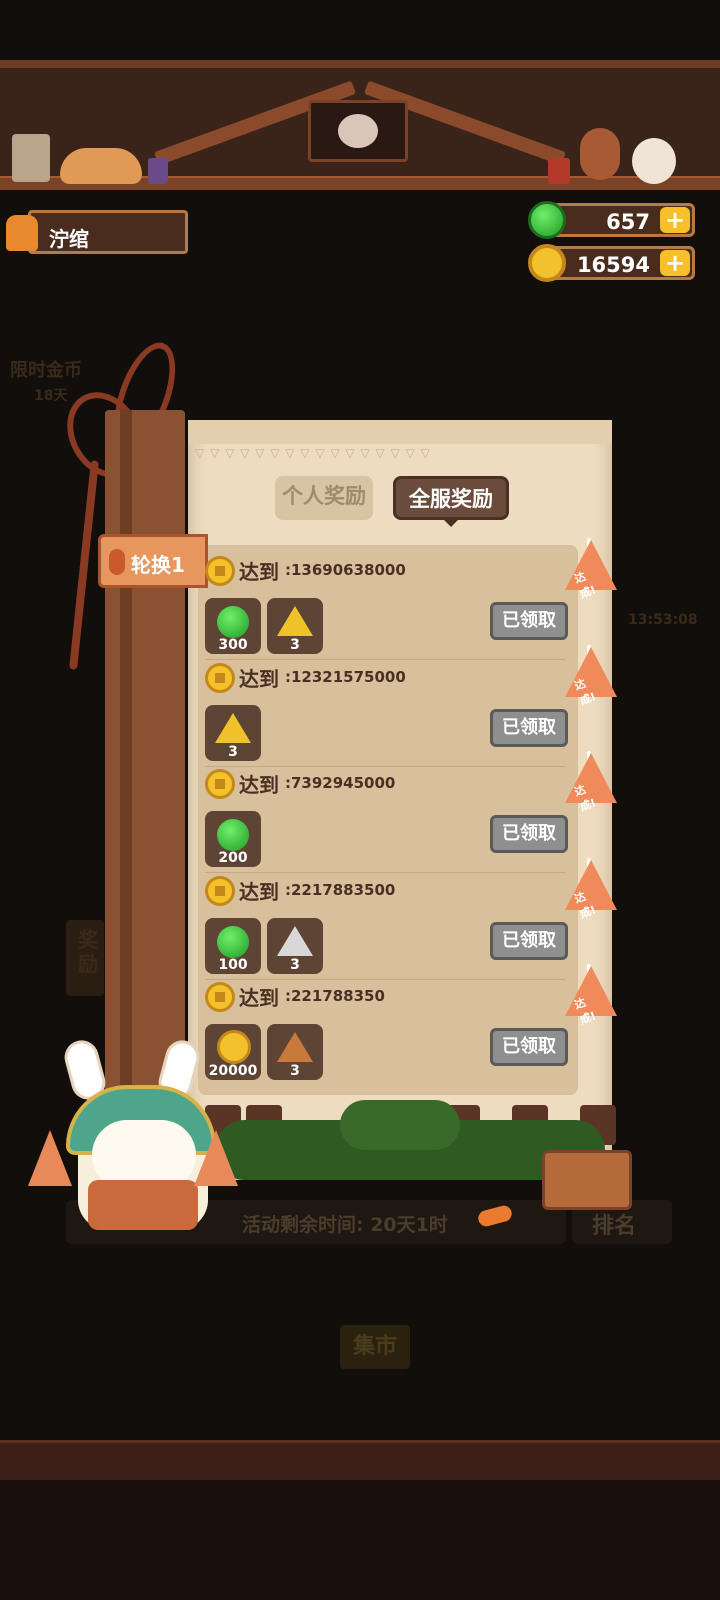 The image size is (720, 1600). I want to click on bush, so click(400, 1125).